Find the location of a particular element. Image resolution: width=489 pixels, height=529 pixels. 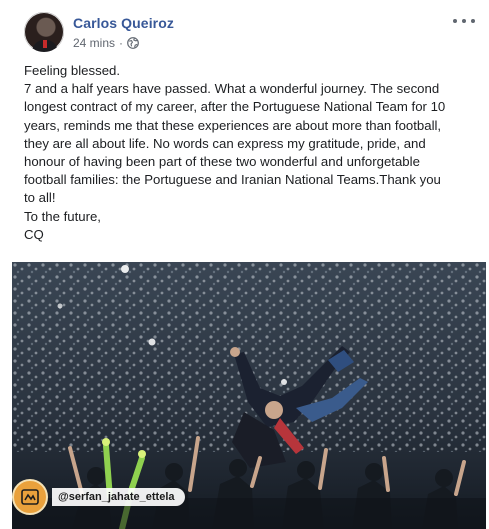

watermark-handle: @serfan_jahate_ettela is located at coordinates (118, 497).